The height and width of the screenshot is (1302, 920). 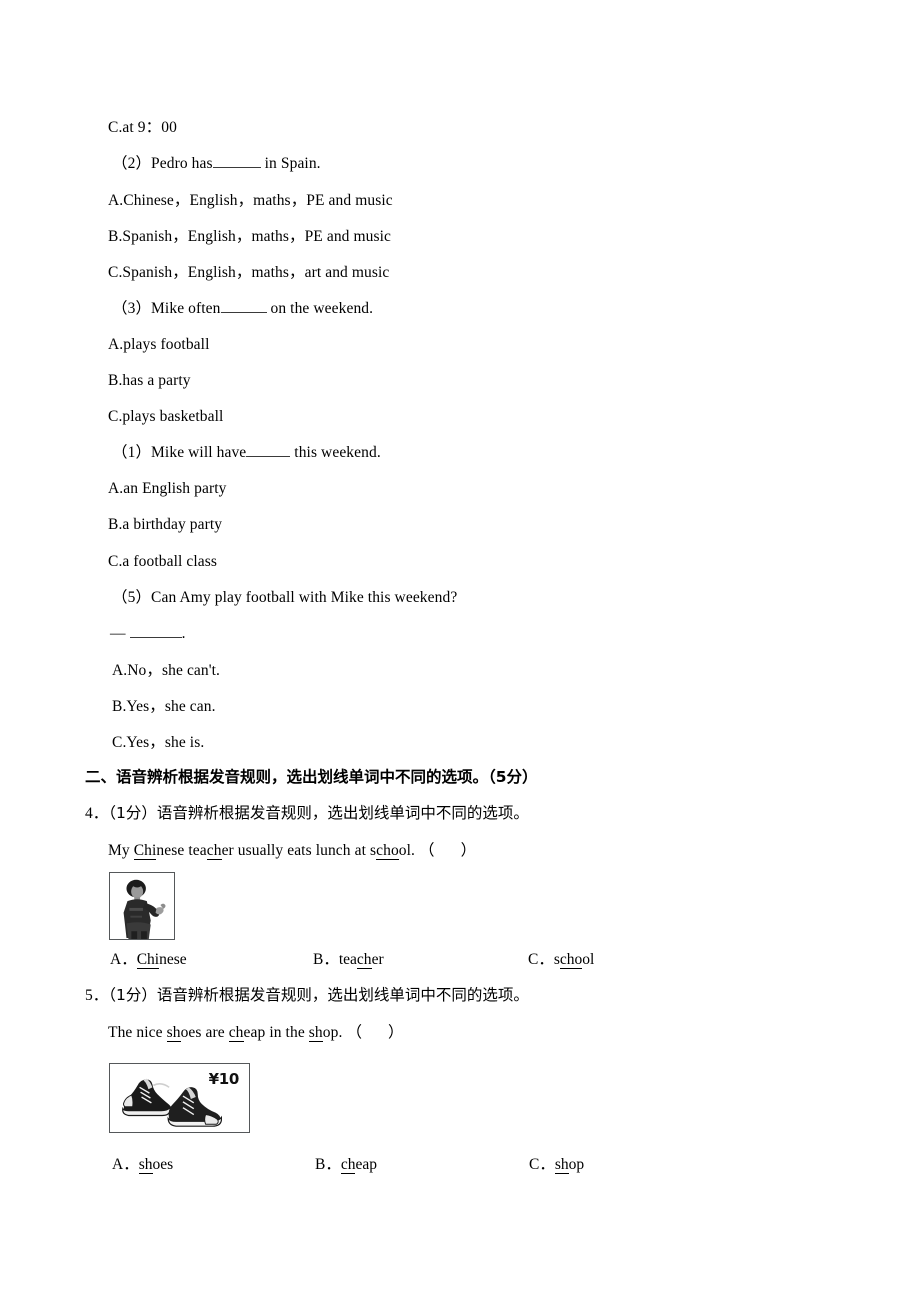 I want to click on question-3-option-c: C.plays basketball, so click(x=166, y=416).